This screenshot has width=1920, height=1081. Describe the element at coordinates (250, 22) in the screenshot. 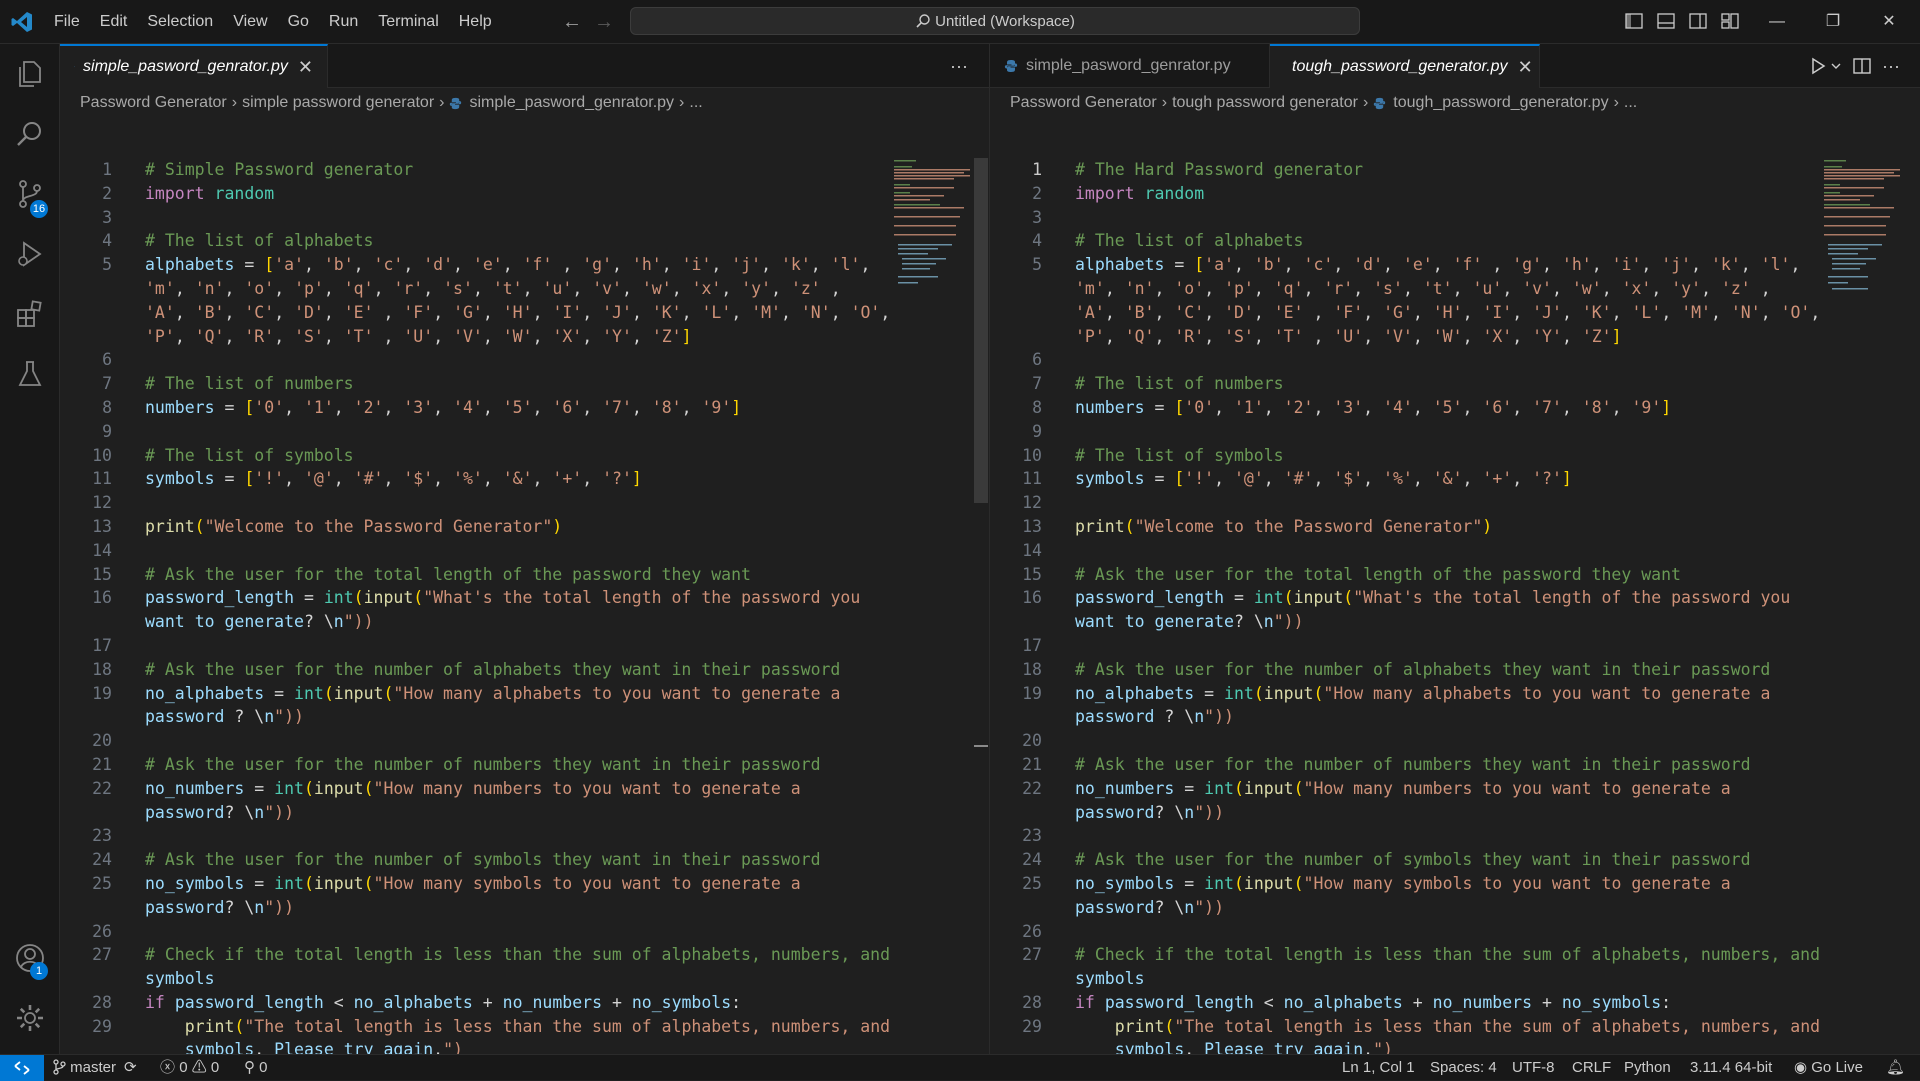

I see `menu-view: View` at that location.